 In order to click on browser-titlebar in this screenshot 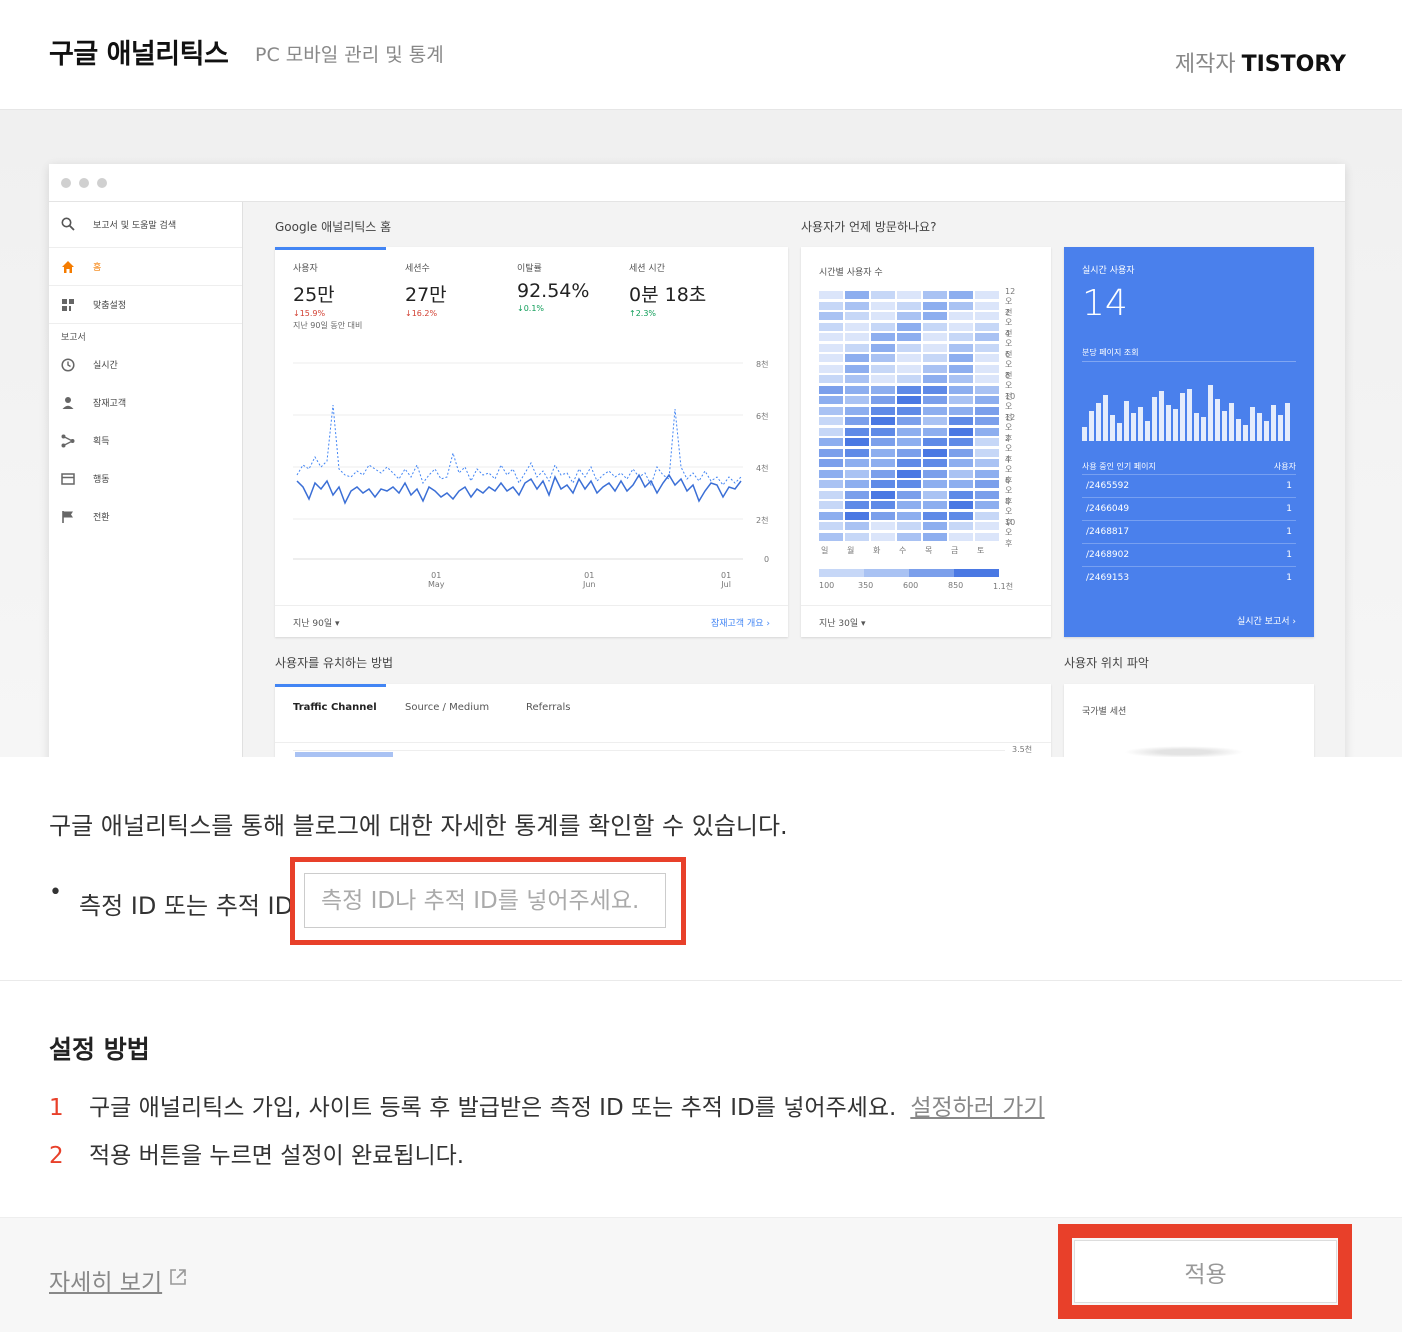, I will do `click(697, 183)`.